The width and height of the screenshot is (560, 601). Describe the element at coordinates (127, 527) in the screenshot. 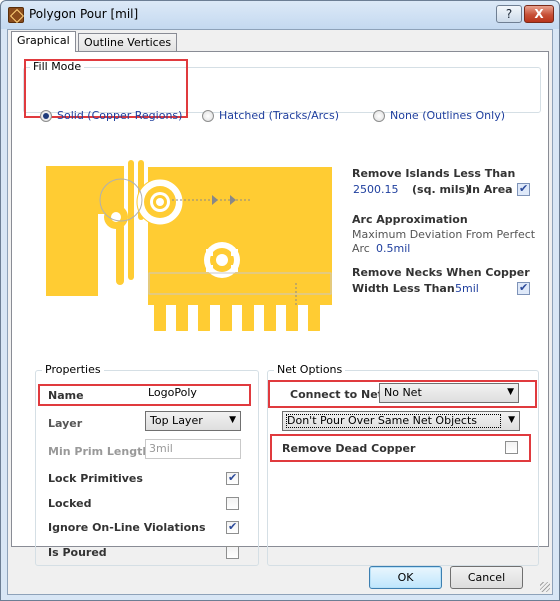

I see `ignore-online-label: Ignore On-Line Violations` at that location.